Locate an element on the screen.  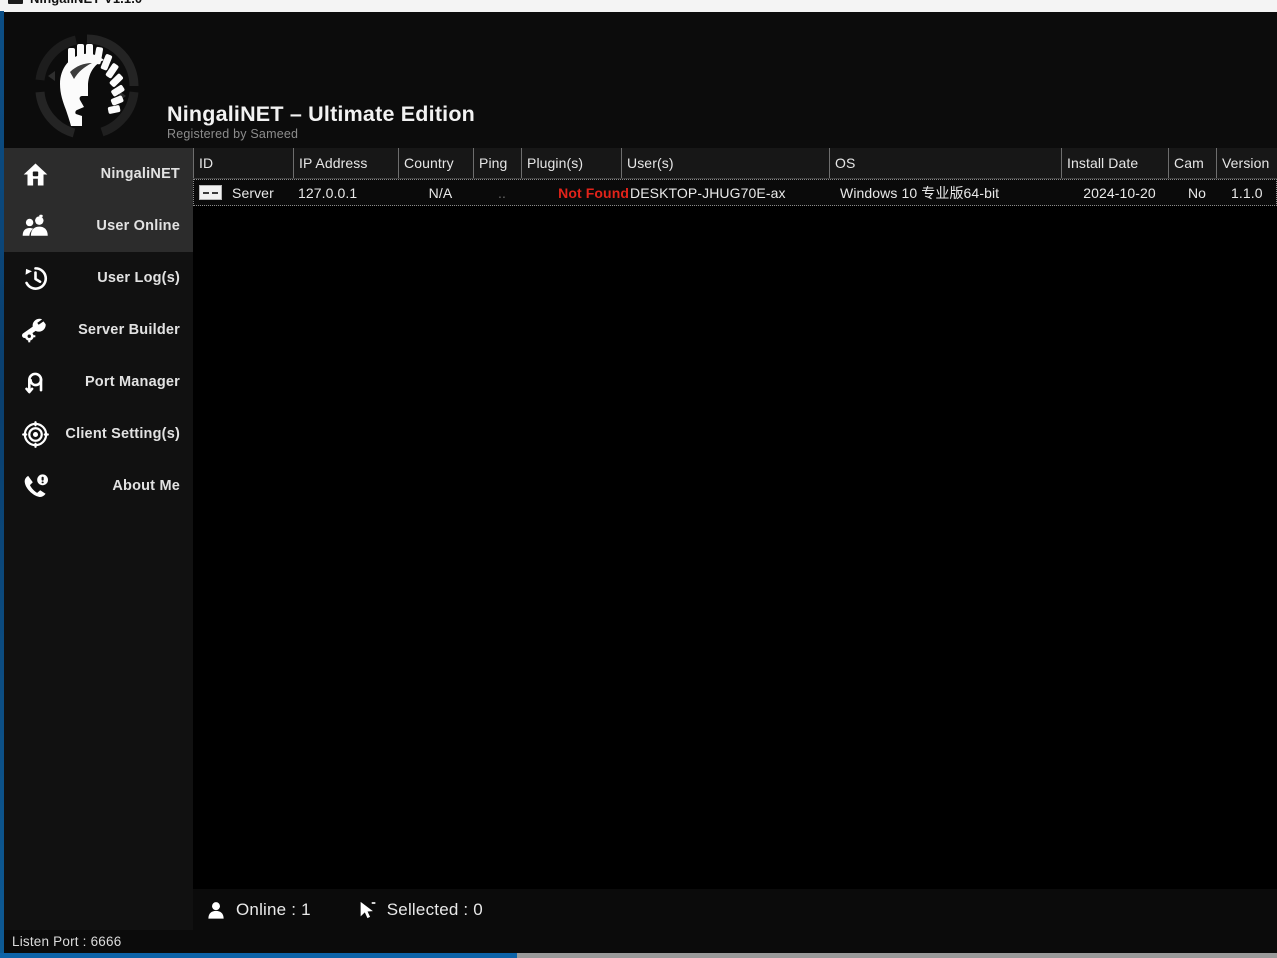
history-clock-icon is located at coordinates (35, 278).